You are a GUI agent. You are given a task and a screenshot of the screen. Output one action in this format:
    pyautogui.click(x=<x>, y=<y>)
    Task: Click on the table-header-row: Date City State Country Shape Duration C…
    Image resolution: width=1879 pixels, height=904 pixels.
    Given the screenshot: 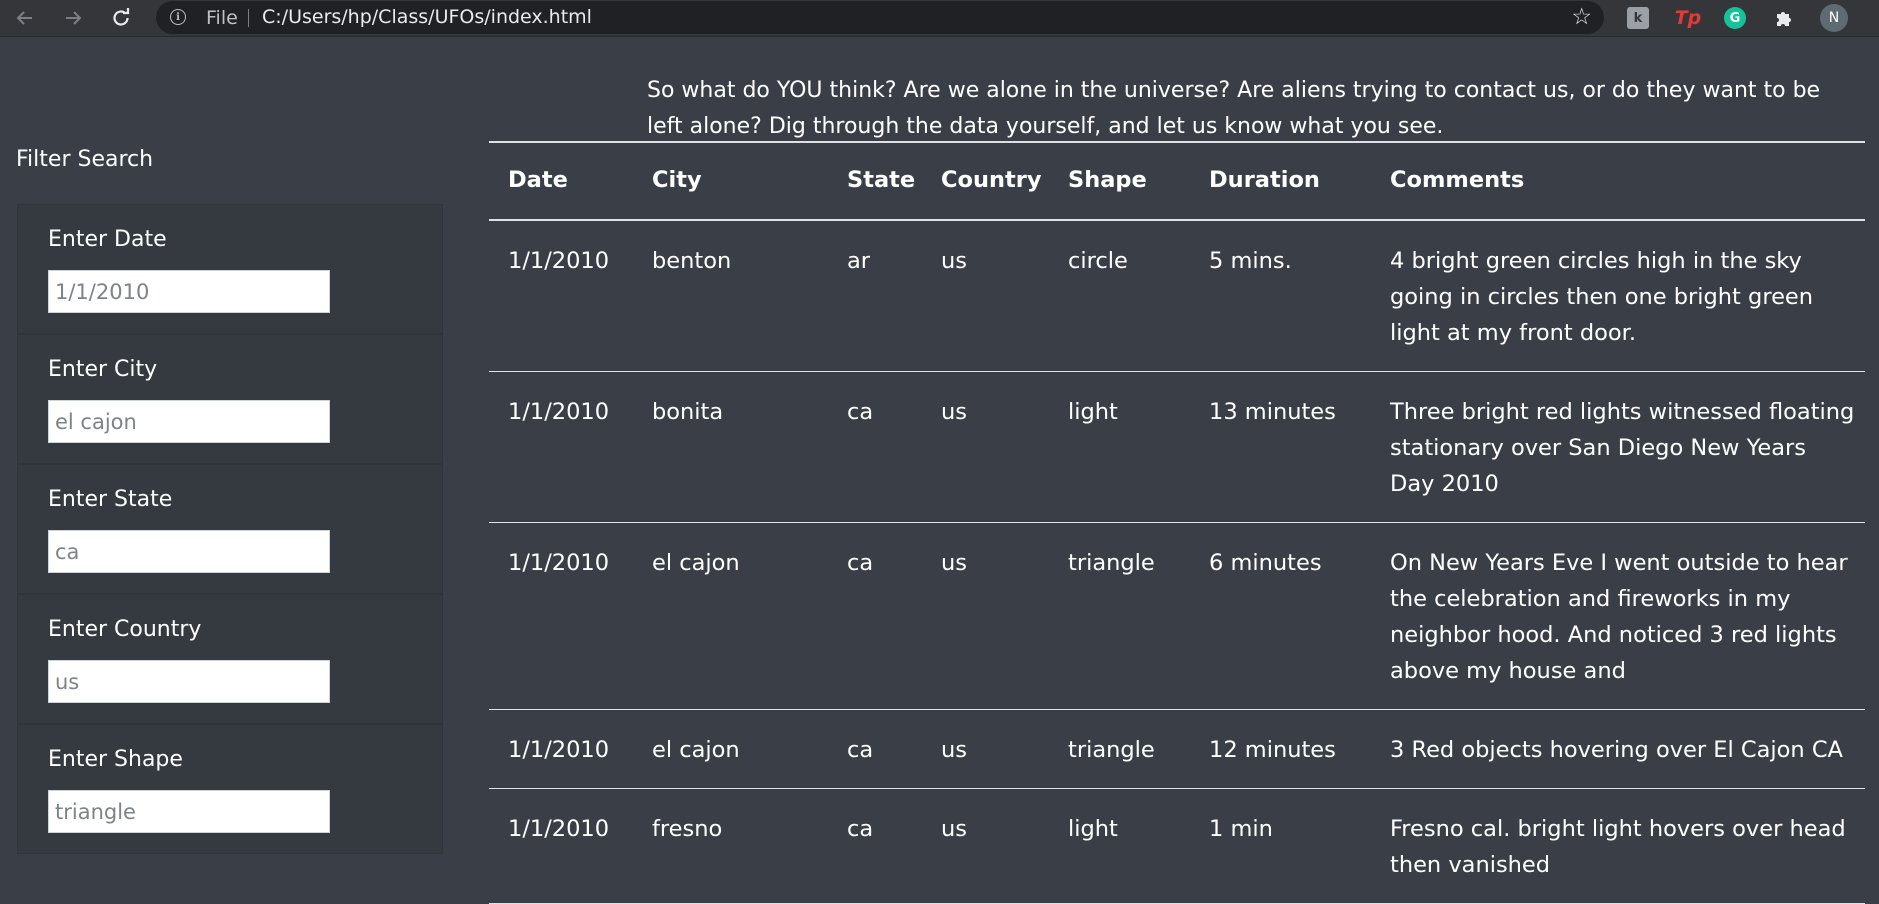 What is the action you would take?
    pyautogui.click(x=1177, y=181)
    